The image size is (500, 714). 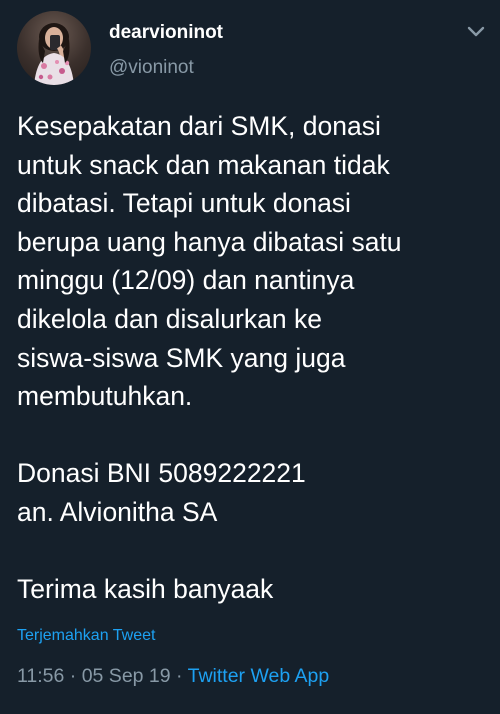 I want to click on tweet-date: 05 Sep 19, so click(x=126, y=676).